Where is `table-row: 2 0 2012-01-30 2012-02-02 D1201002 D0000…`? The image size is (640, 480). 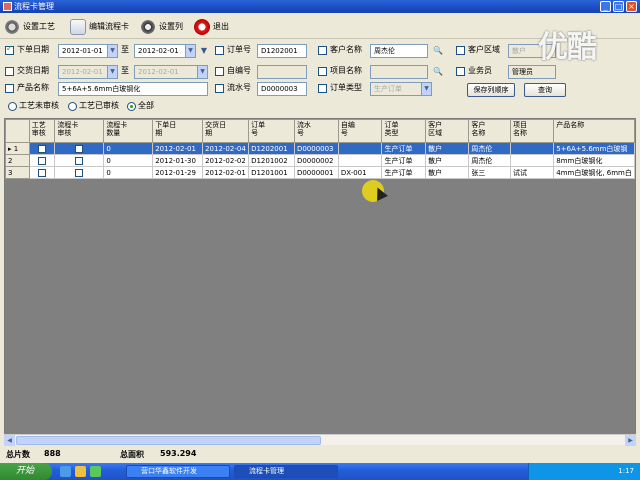
table-row: 2 0 2012-01-30 2012-02-02 D1201002 D0000… is located at coordinates (320, 160).